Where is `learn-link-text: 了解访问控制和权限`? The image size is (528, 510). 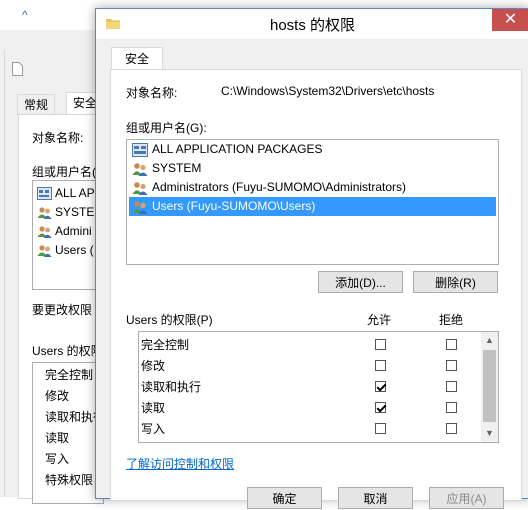 learn-link-text: 了解访问控制和权限 is located at coordinates (180, 464).